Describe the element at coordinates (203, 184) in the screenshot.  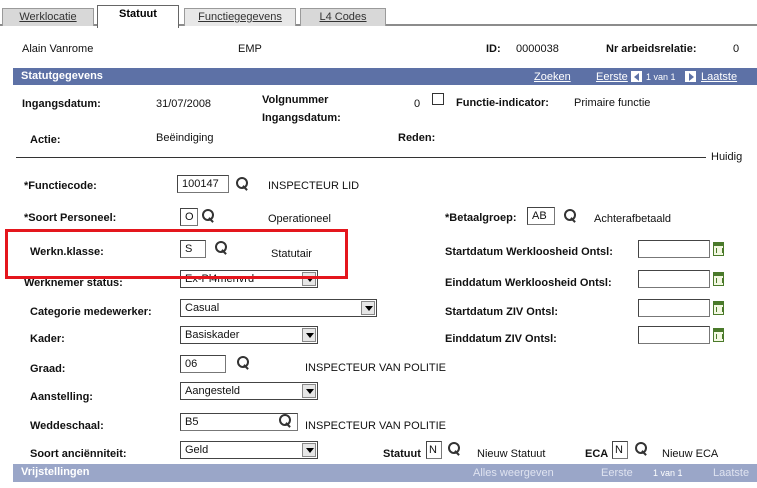
I see `function-code-input: 100147` at that location.